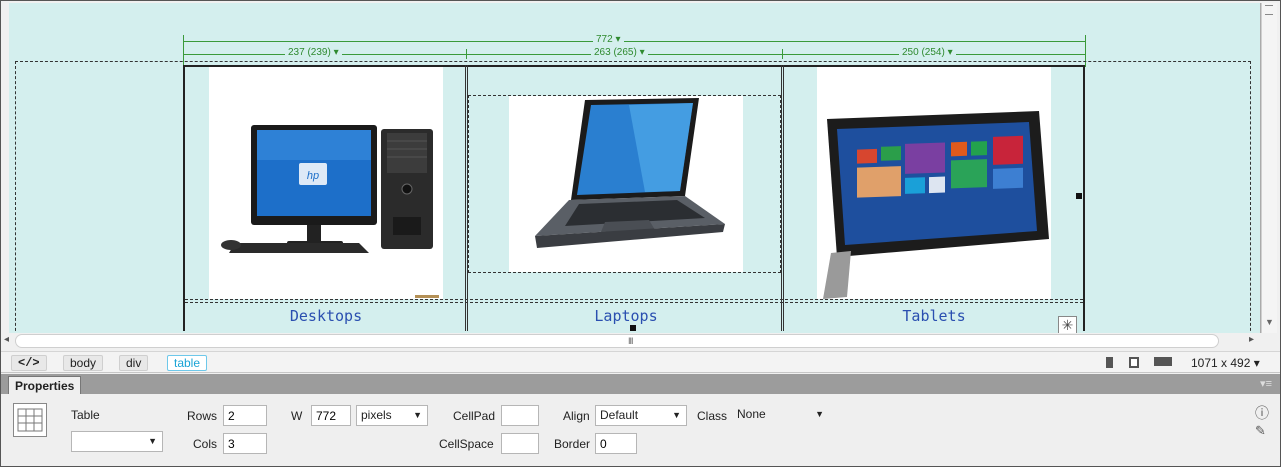  Describe the element at coordinates (297, 416) in the screenshot. I see `width-label: W` at that location.